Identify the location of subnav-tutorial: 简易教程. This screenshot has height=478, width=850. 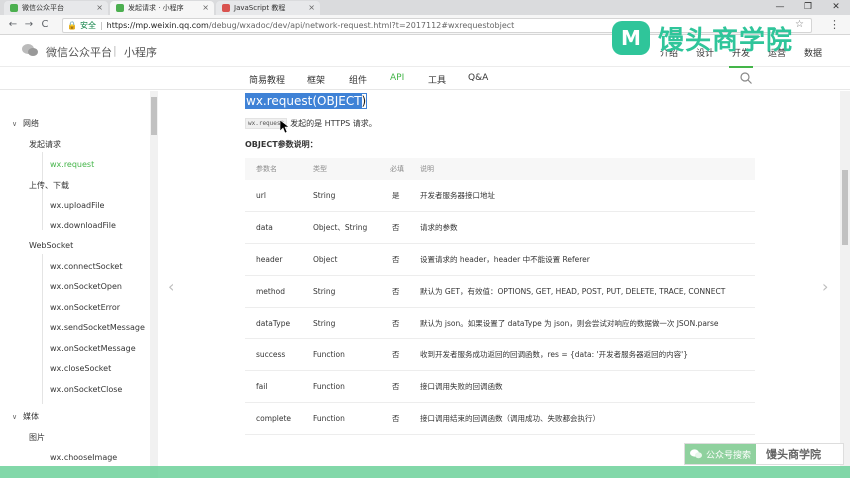
(267, 79).